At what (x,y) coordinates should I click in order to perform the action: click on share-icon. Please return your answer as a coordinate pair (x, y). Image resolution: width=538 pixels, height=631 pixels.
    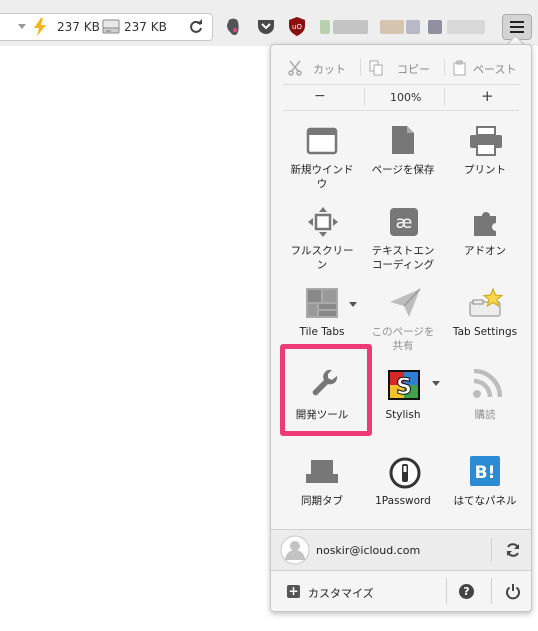
    Looking at the image, I should click on (405, 302).